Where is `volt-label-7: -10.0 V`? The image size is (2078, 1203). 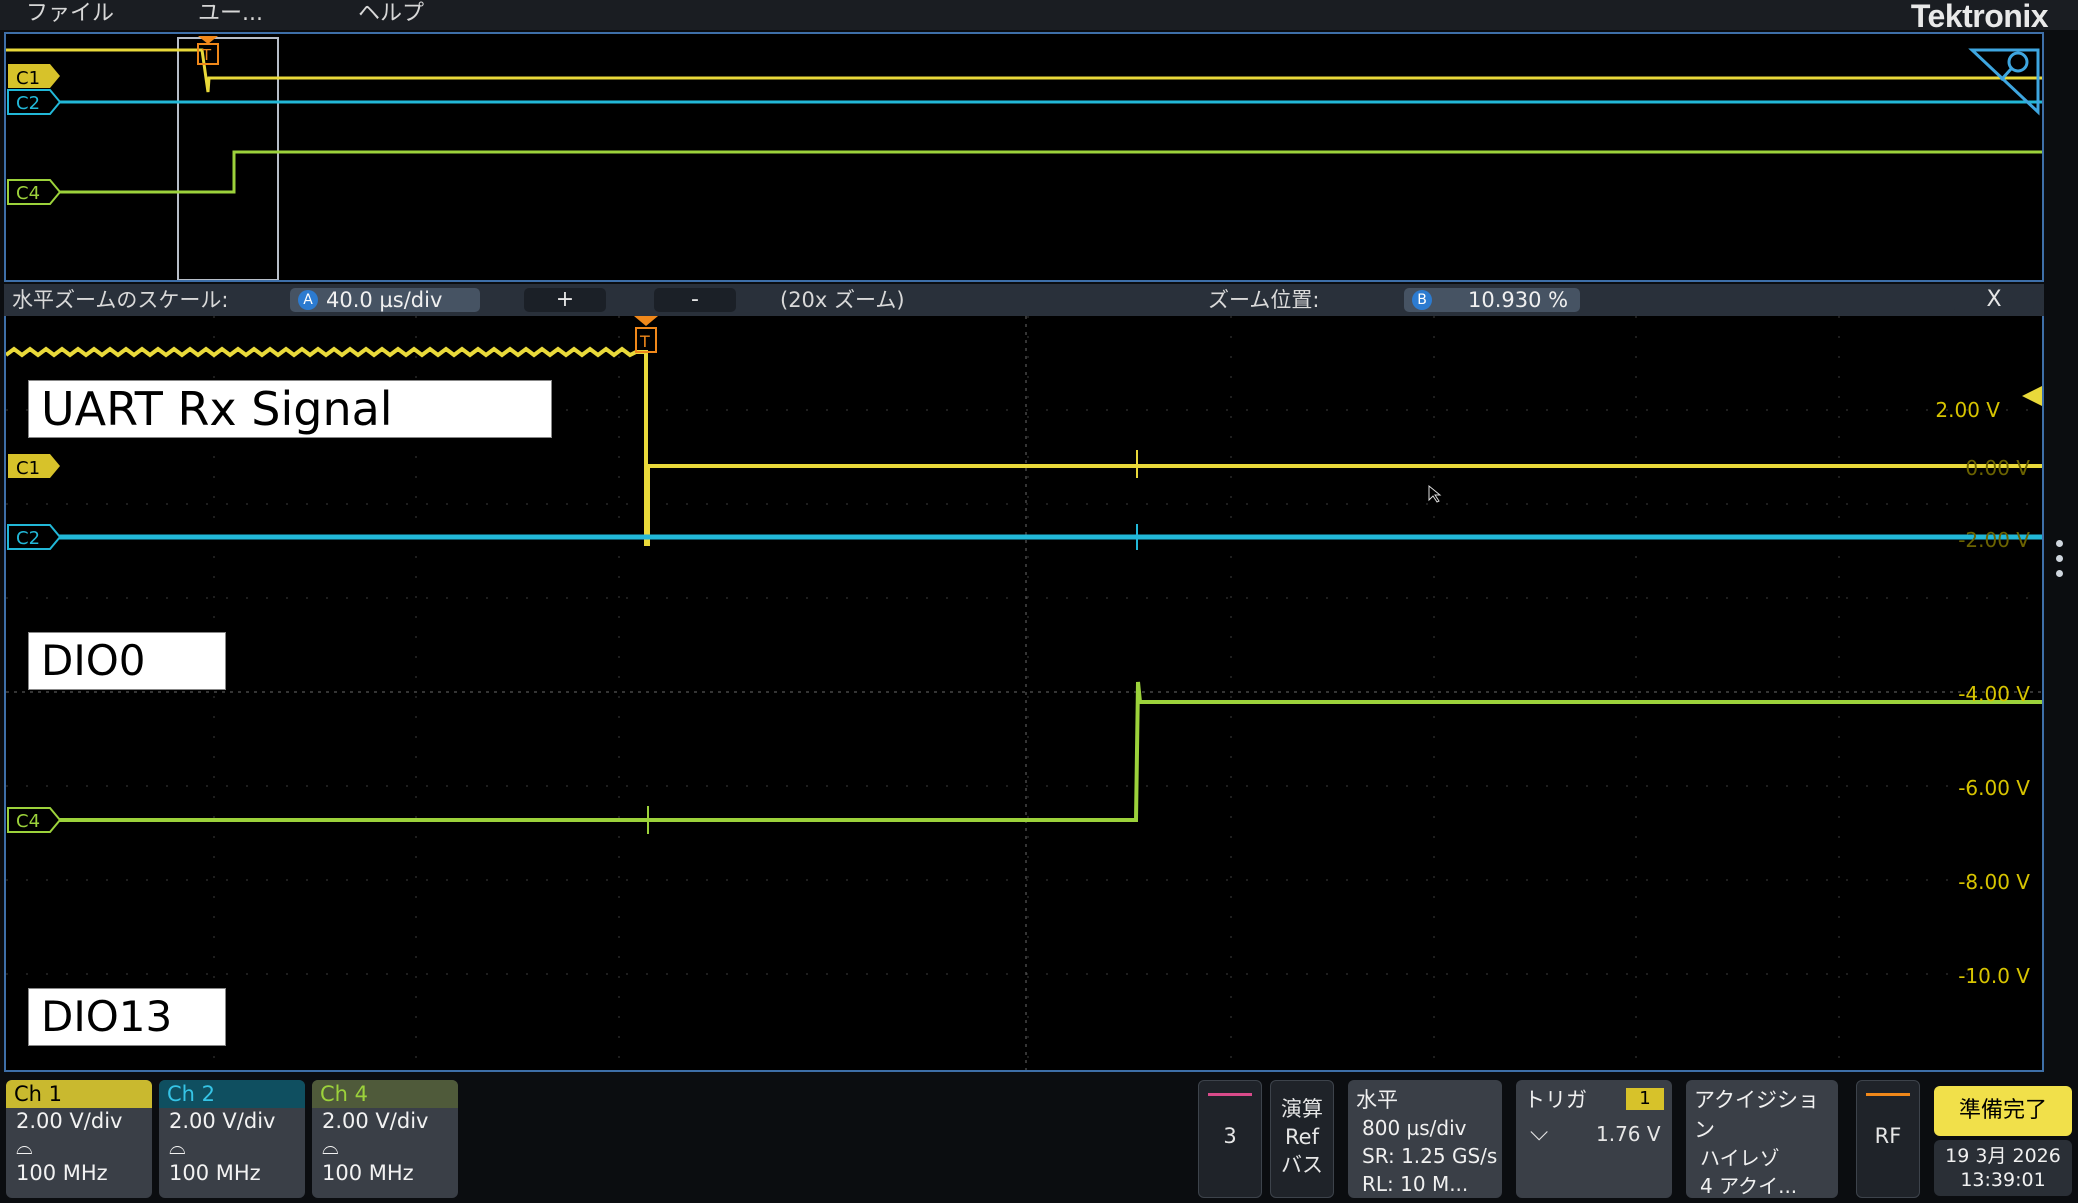 volt-label-7: -10.0 V is located at coordinates (1994, 976).